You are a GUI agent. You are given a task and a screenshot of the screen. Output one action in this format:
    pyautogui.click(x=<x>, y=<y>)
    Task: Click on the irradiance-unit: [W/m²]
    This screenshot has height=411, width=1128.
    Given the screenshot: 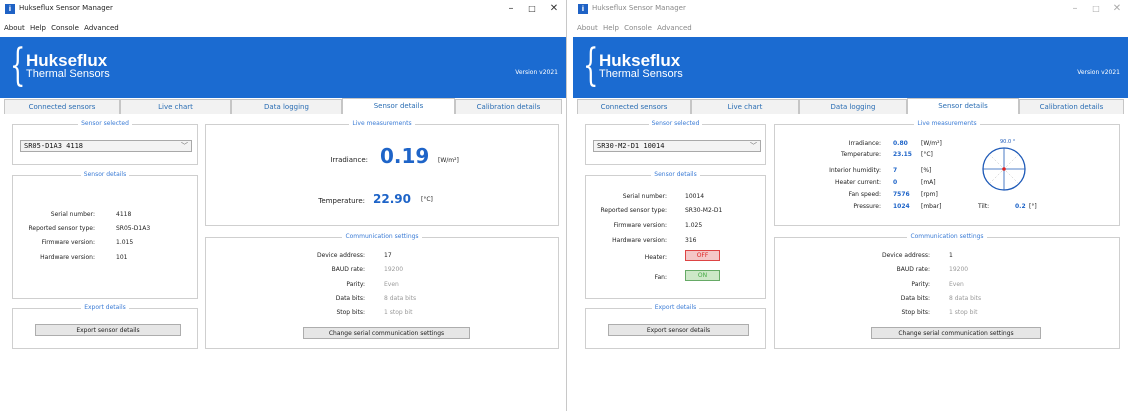 What is the action you would take?
    pyautogui.click(x=448, y=160)
    